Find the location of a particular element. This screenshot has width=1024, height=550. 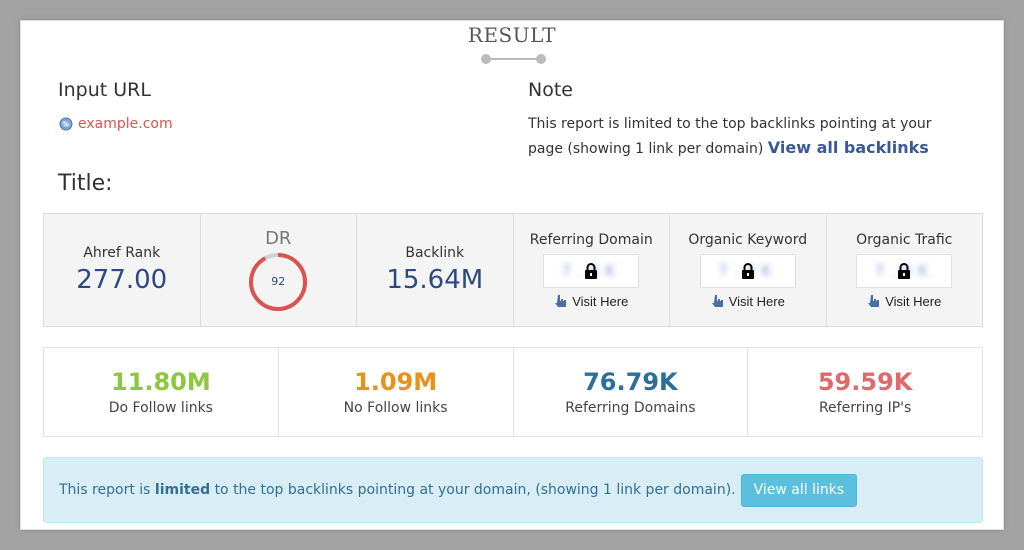

dr-value: 92 is located at coordinates (278, 281).